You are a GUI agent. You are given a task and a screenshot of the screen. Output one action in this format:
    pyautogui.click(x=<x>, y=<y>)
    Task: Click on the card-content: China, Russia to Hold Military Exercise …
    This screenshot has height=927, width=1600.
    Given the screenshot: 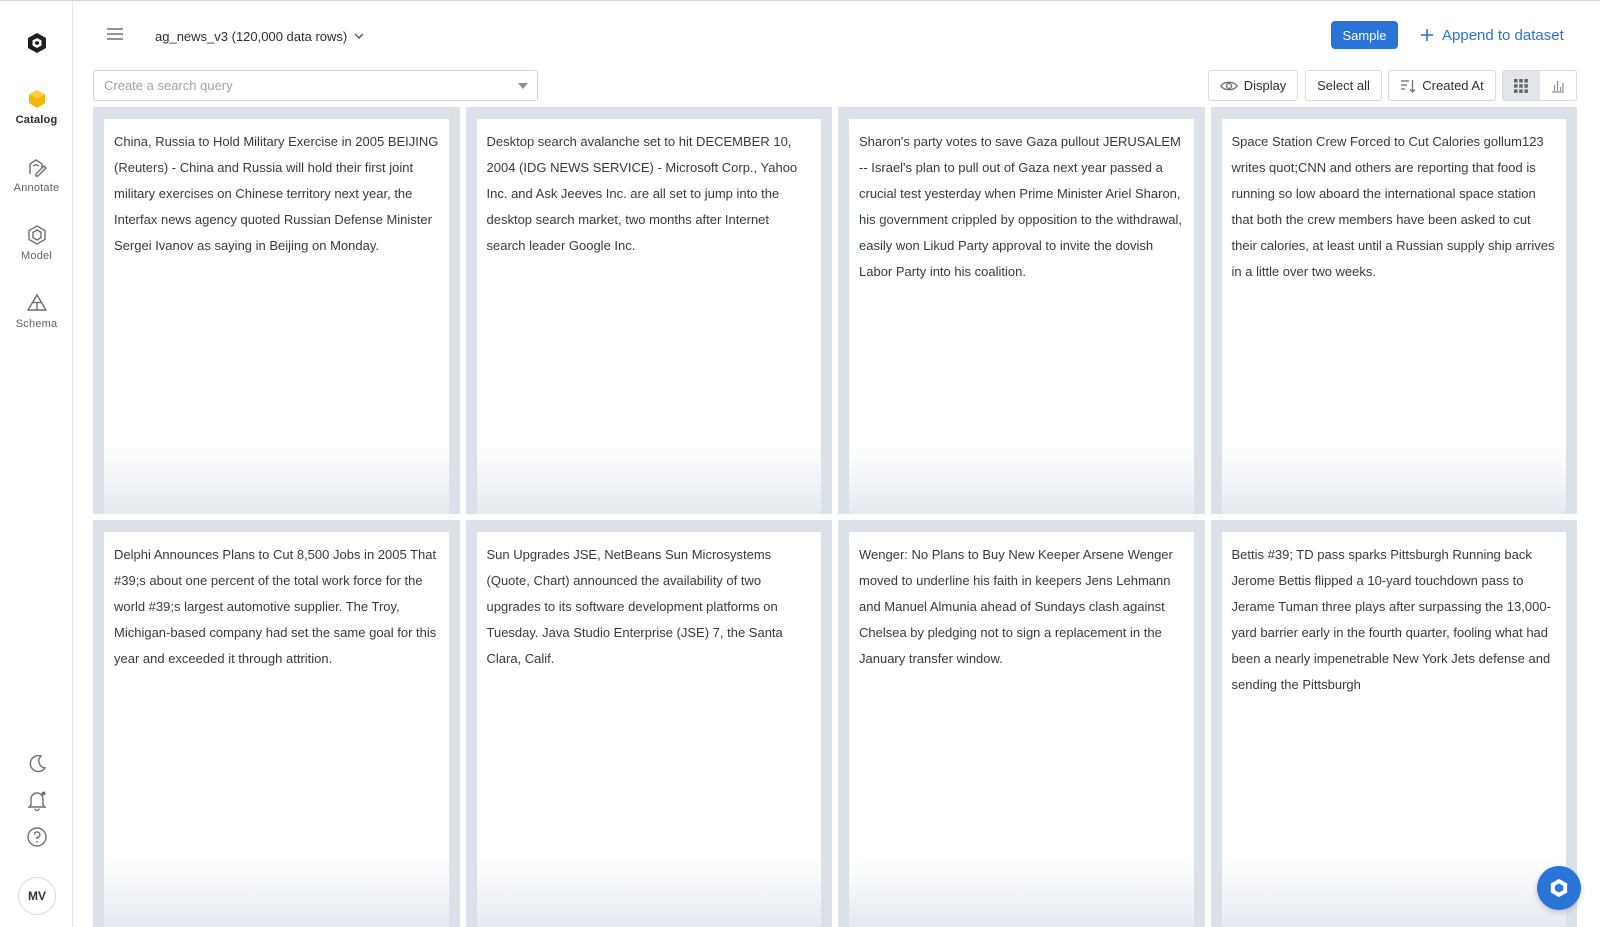 What is the action you would take?
    pyautogui.click(x=276, y=316)
    